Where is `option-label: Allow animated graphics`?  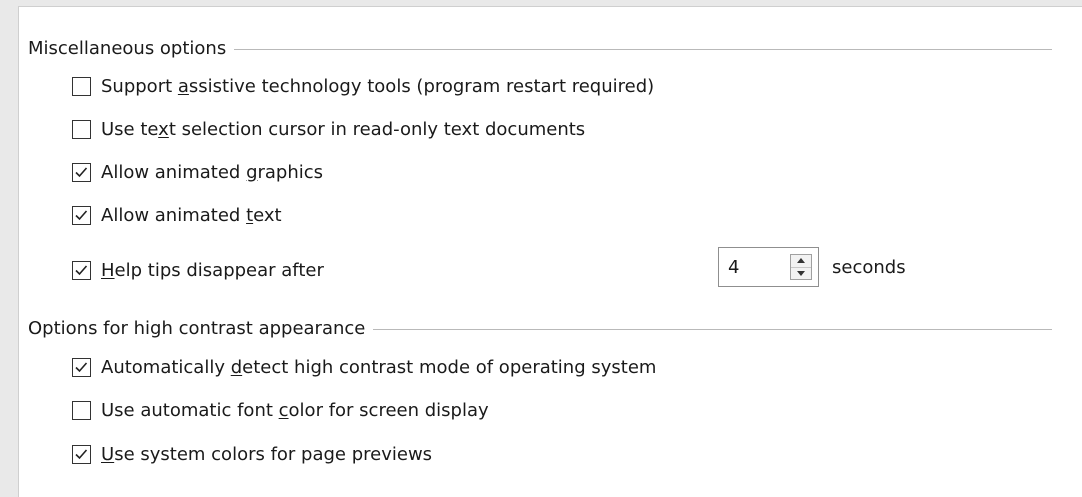
option-label: Allow animated graphics is located at coordinates (212, 172).